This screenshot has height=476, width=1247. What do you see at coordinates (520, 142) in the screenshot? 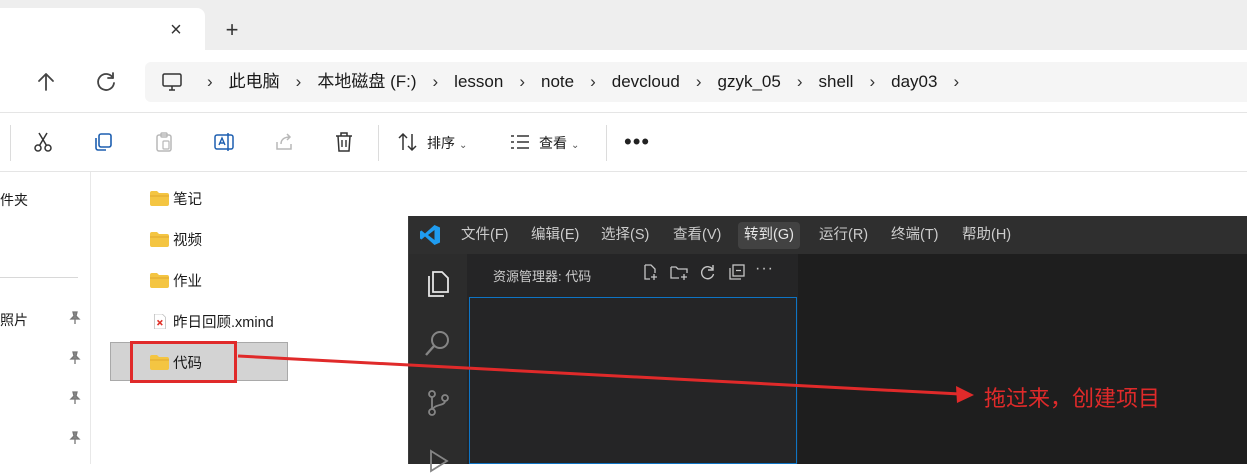
I see `view-icon` at bounding box center [520, 142].